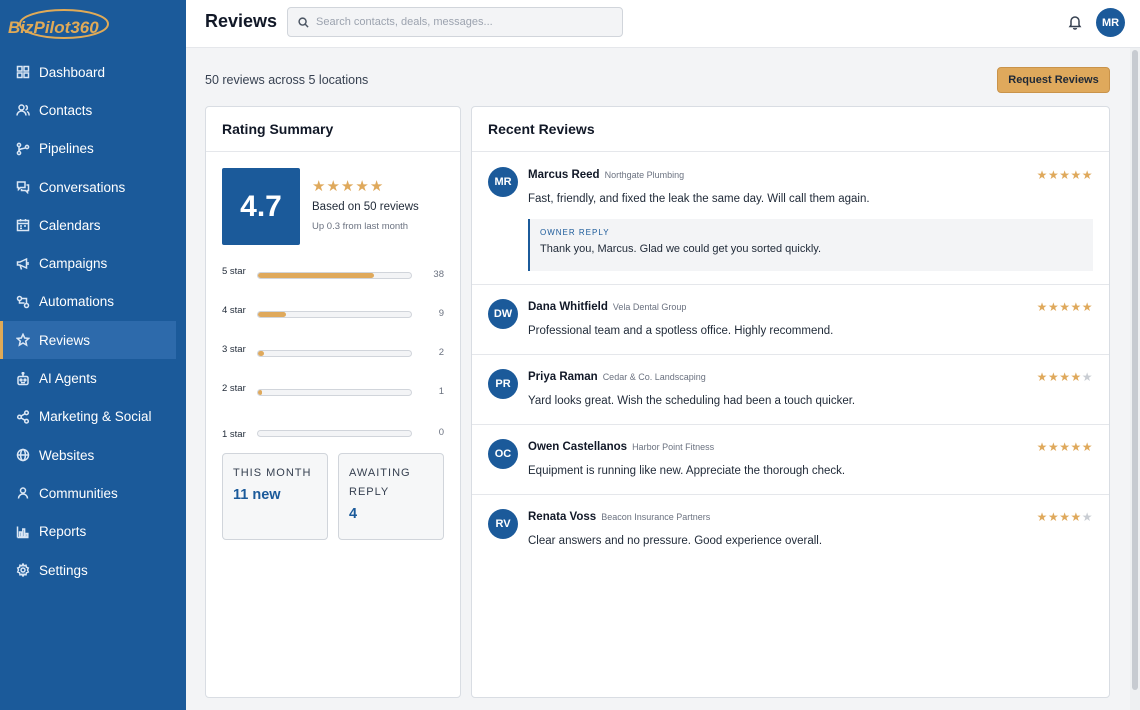 Image resolution: width=1140 pixels, height=710 pixels. Describe the element at coordinates (23, 72) in the screenshot. I see `dashboard-icon` at that location.